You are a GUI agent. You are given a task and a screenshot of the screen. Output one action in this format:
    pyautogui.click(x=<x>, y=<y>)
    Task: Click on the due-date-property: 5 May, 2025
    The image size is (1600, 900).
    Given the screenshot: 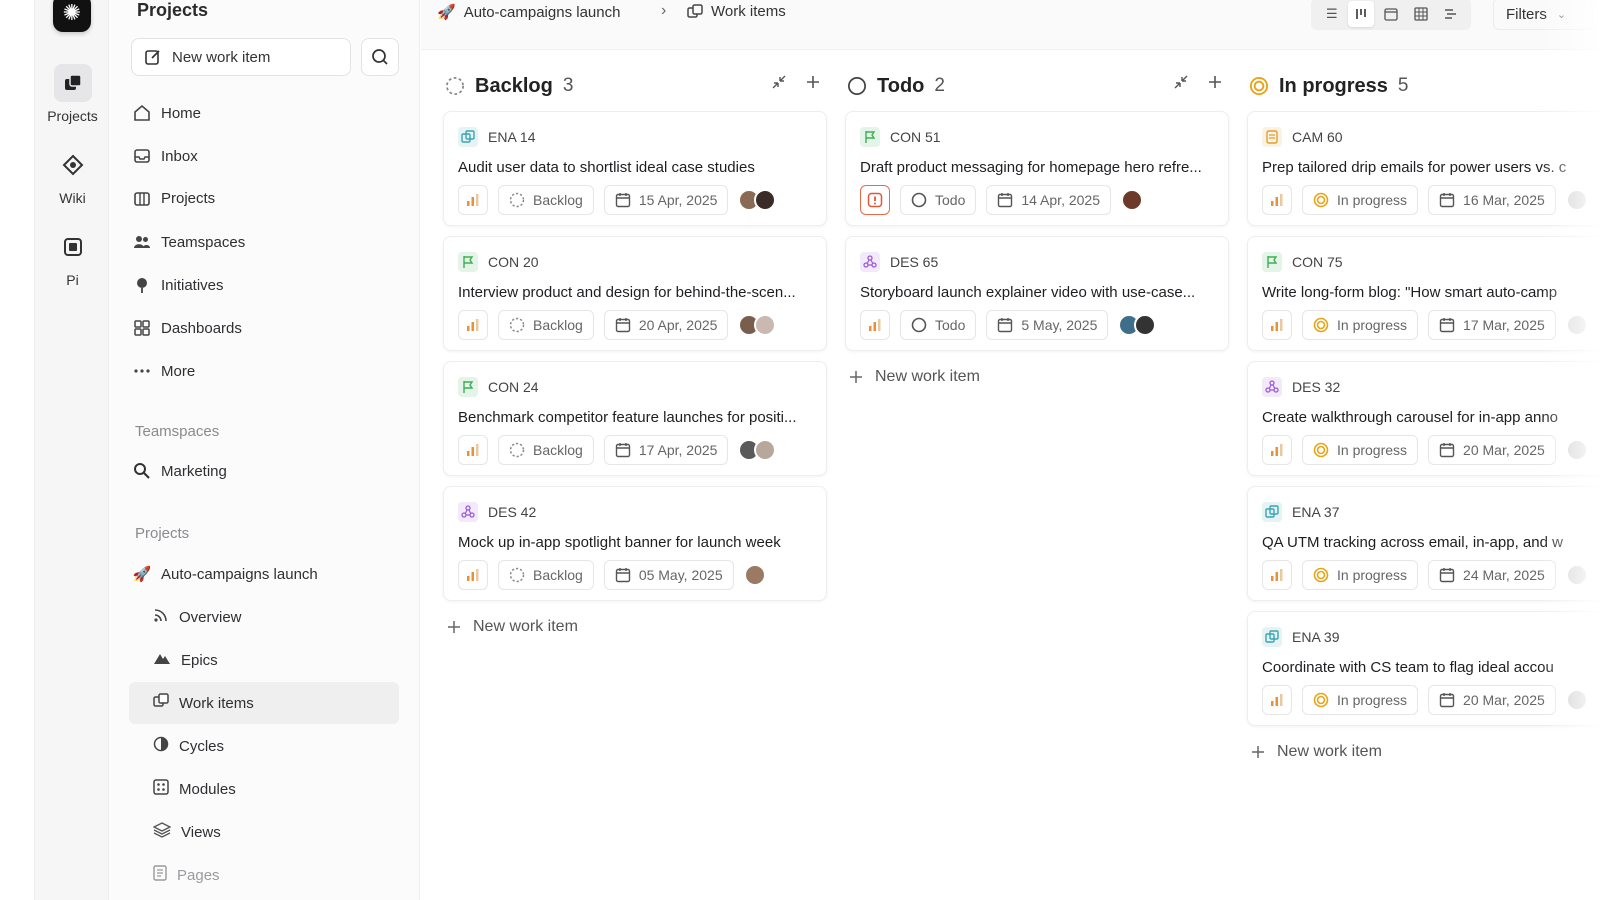 What is the action you would take?
    pyautogui.click(x=1047, y=325)
    